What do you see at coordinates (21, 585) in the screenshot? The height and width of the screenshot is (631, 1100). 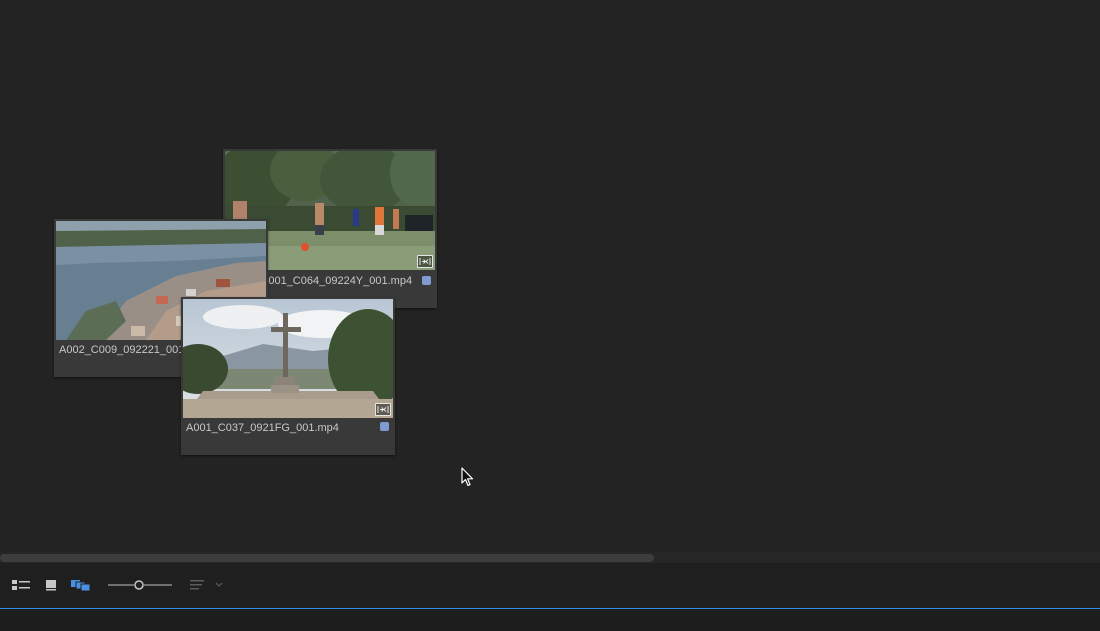 I see `list-view-icon` at bounding box center [21, 585].